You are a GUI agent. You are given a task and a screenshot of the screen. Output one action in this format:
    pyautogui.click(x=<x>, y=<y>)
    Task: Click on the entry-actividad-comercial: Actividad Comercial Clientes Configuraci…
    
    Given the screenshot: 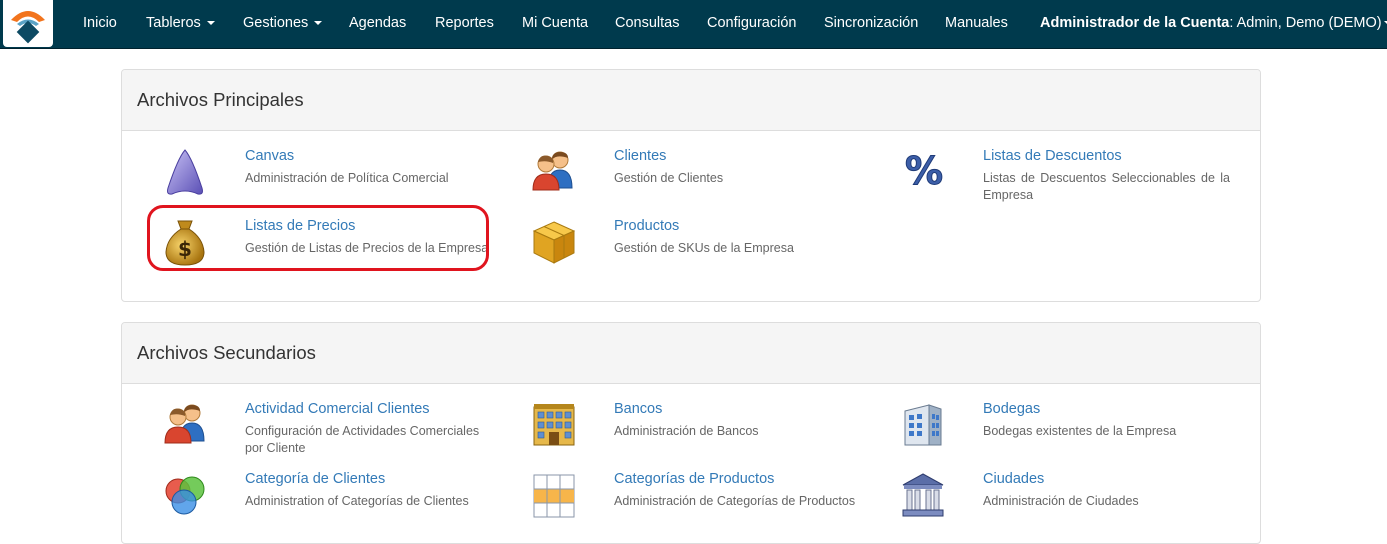 What is the action you would take?
    pyautogui.click(x=342, y=432)
    